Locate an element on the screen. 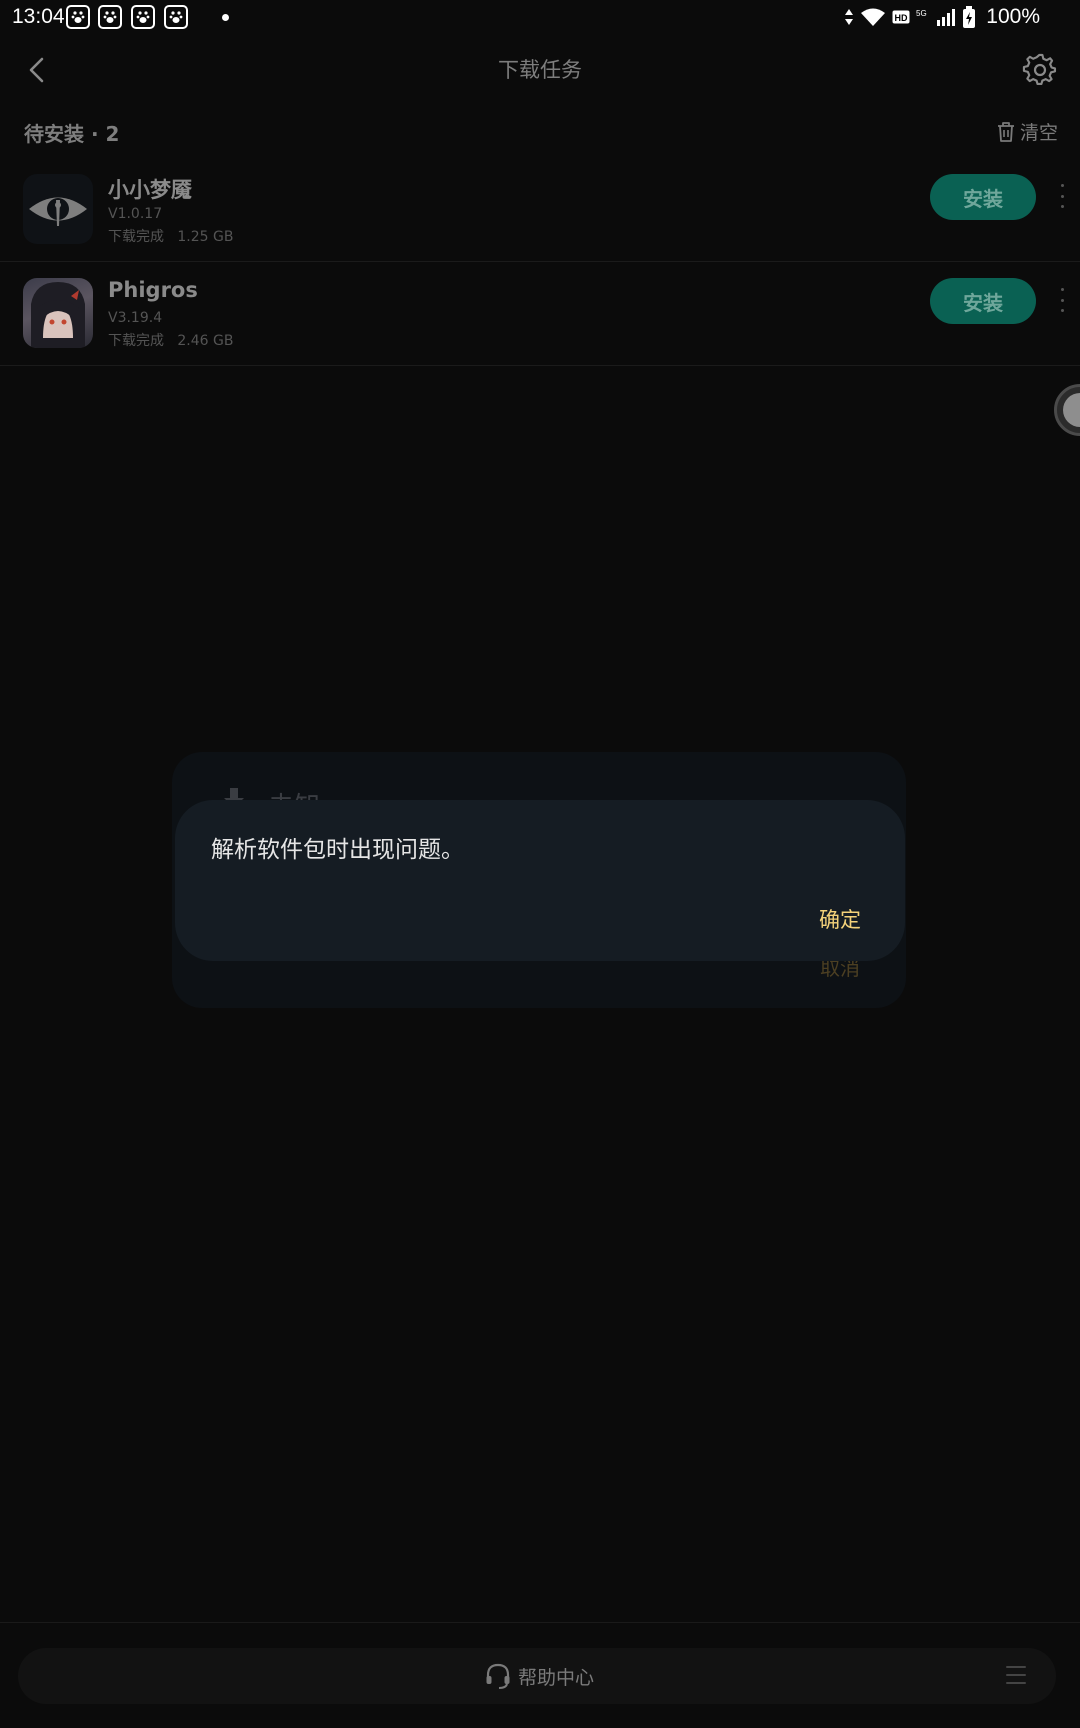  status-bar: 13:04 HD 5G 100% is located at coordinates (540, 18).